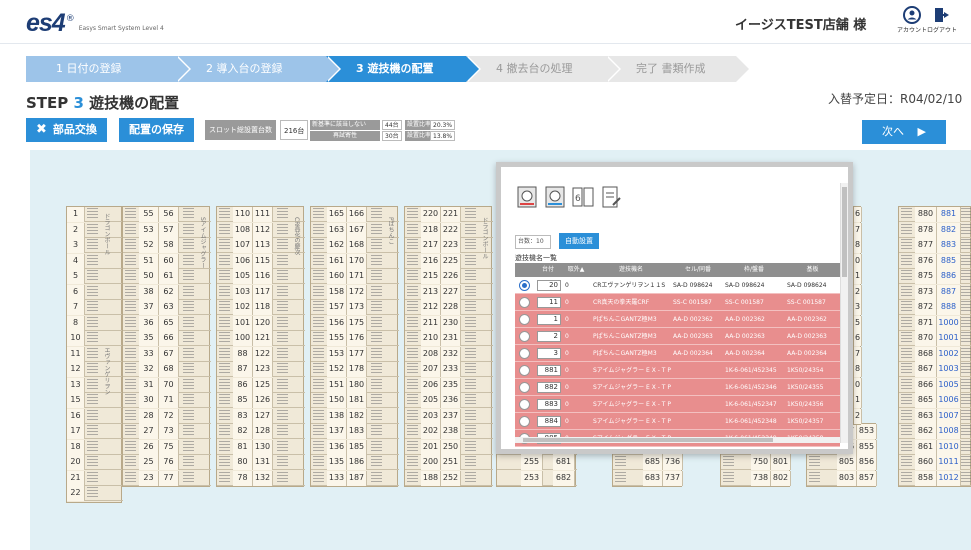  I want to click on machine-number: 135, so click(337, 462).